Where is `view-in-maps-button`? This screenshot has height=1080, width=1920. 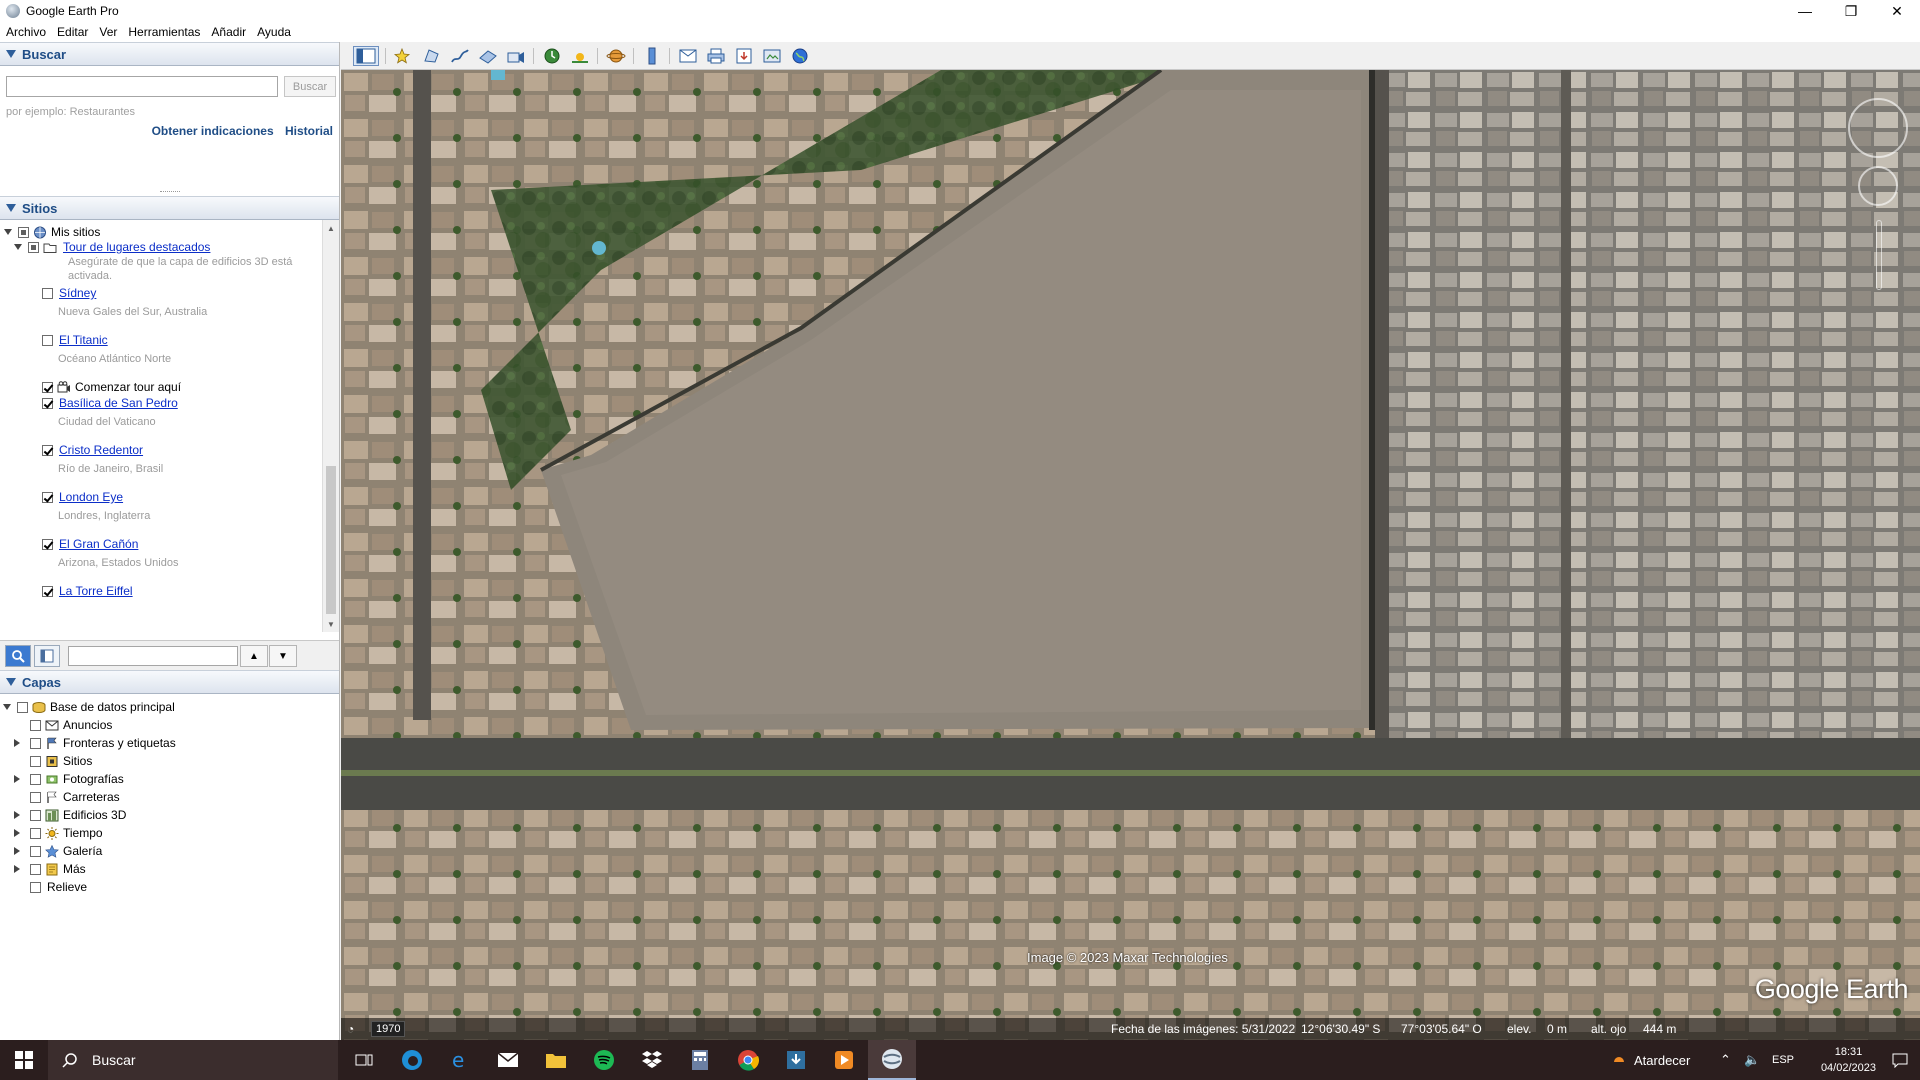
view-in-maps-button is located at coordinates (772, 56).